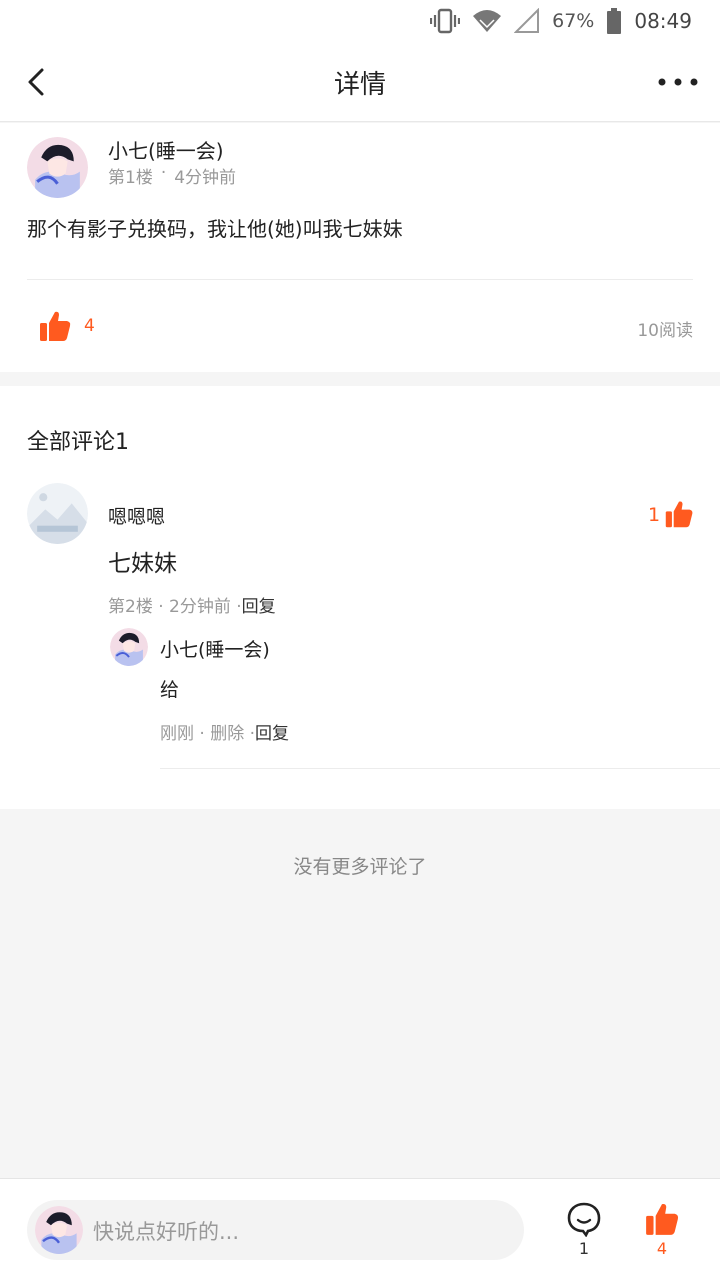  I want to click on navigation-bar: 详情, so click(360, 82).